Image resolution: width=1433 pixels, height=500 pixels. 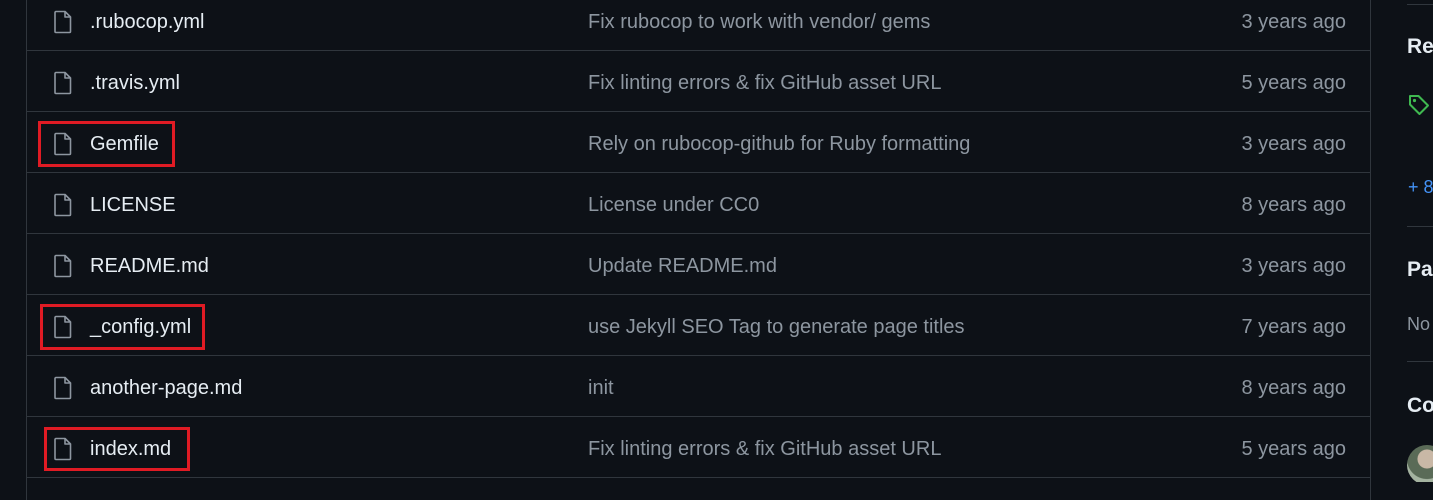 I want to click on file-cell: .rubocop.yml, so click(x=128, y=22).